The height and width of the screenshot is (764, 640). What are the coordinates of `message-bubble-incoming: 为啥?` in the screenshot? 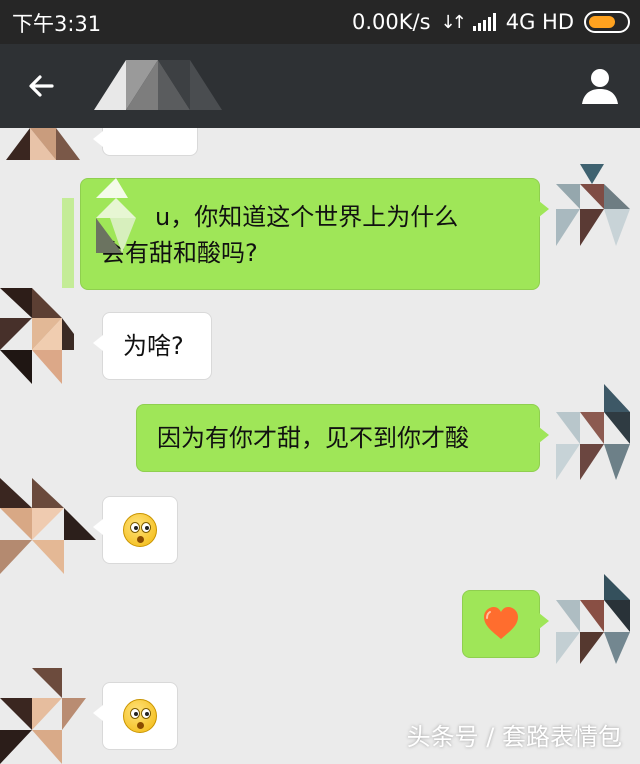 It's located at (152, 346).